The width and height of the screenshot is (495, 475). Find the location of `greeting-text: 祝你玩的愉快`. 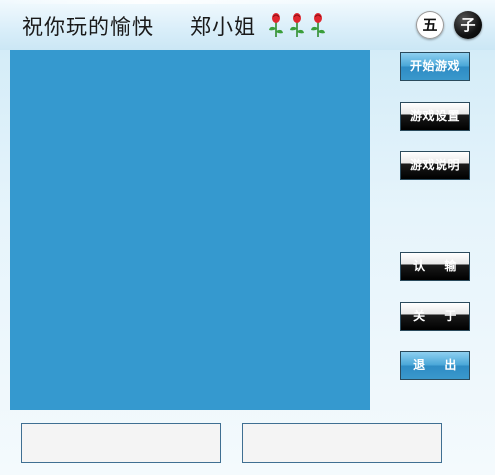

greeting-text: 祝你玩的愉快 is located at coordinates (88, 27).